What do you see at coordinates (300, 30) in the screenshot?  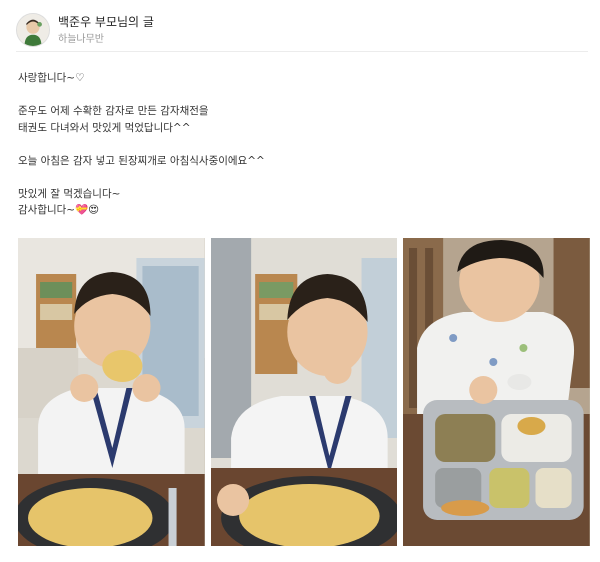 I see `post-header: 백준우 부모님의 글 하늘나무반` at bounding box center [300, 30].